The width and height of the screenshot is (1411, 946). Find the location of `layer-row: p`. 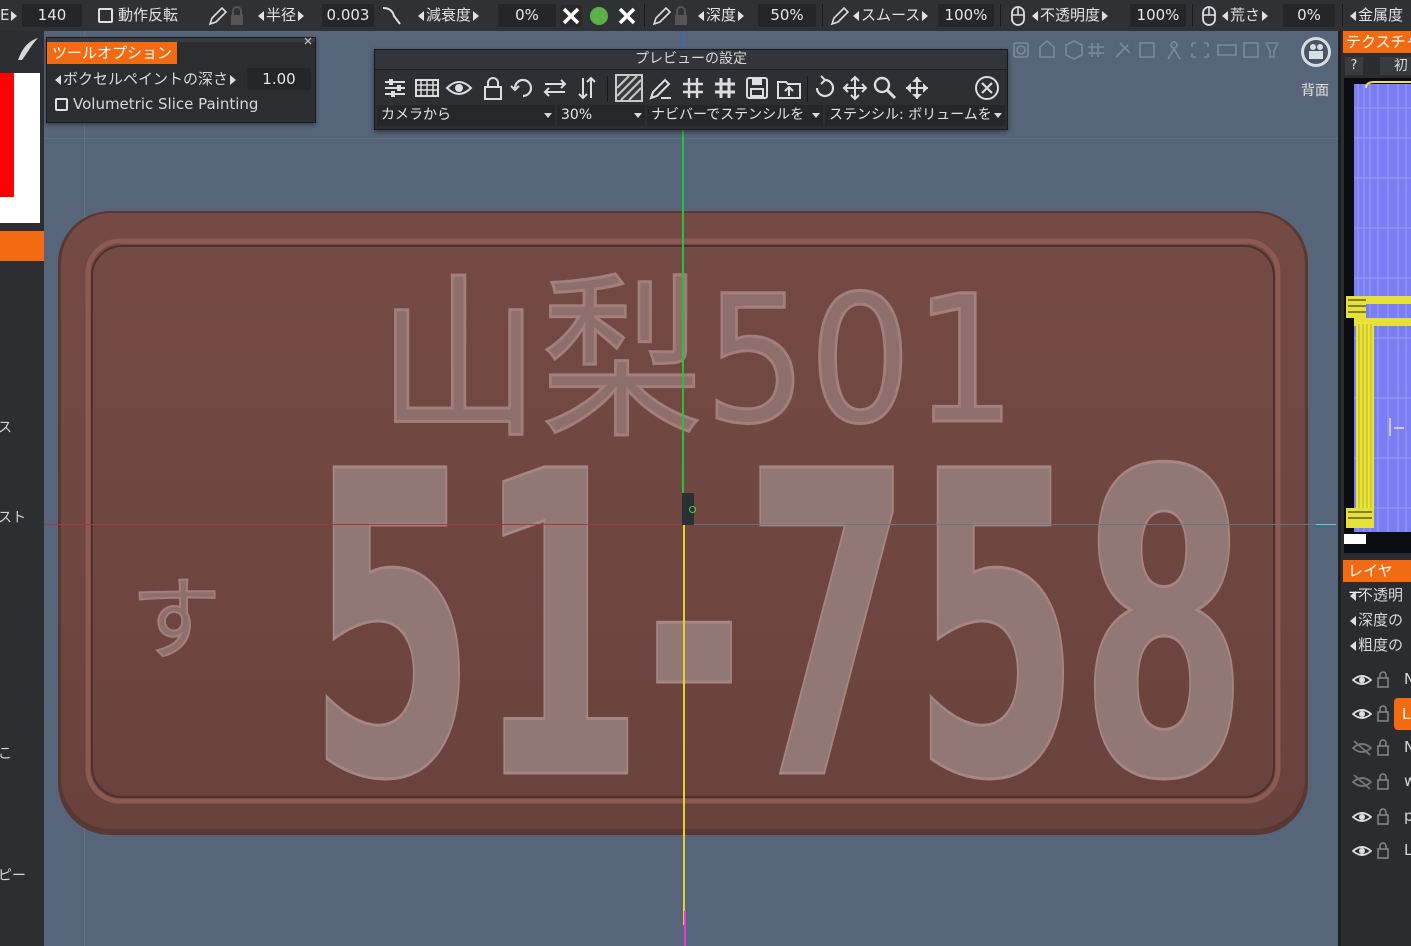

layer-row: p is located at coordinates (1381, 818).